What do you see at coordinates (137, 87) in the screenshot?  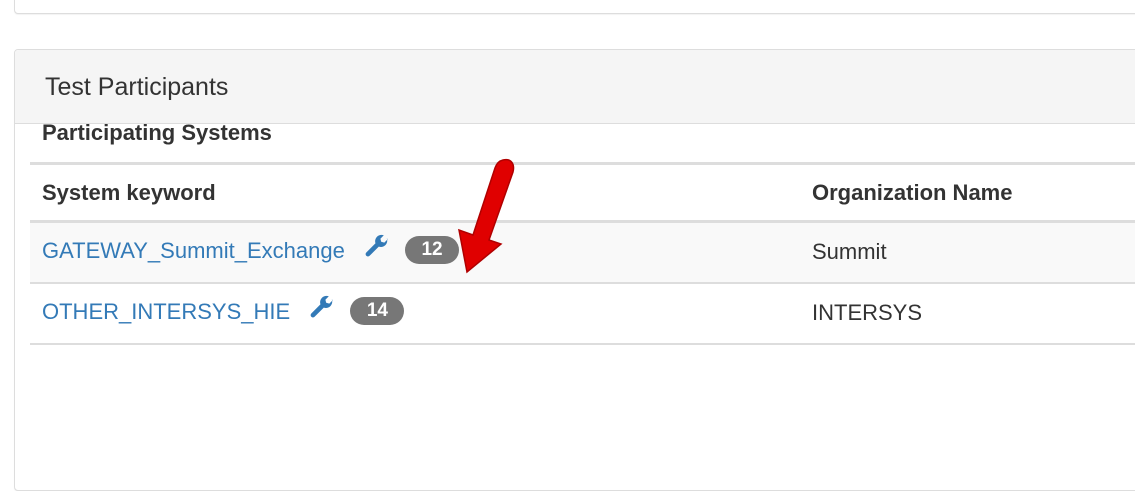 I see `panel-title: Test Participants` at bounding box center [137, 87].